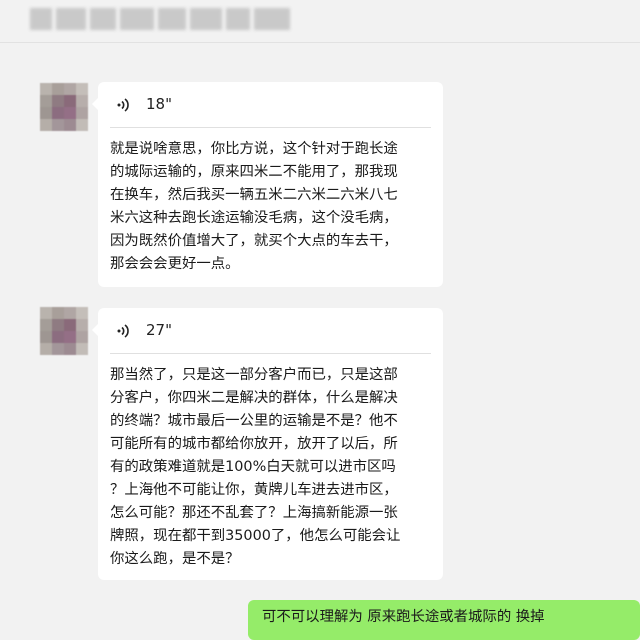  What do you see at coordinates (159, 104) in the screenshot?
I see `voice-duration: 18"` at bounding box center [159, 104].